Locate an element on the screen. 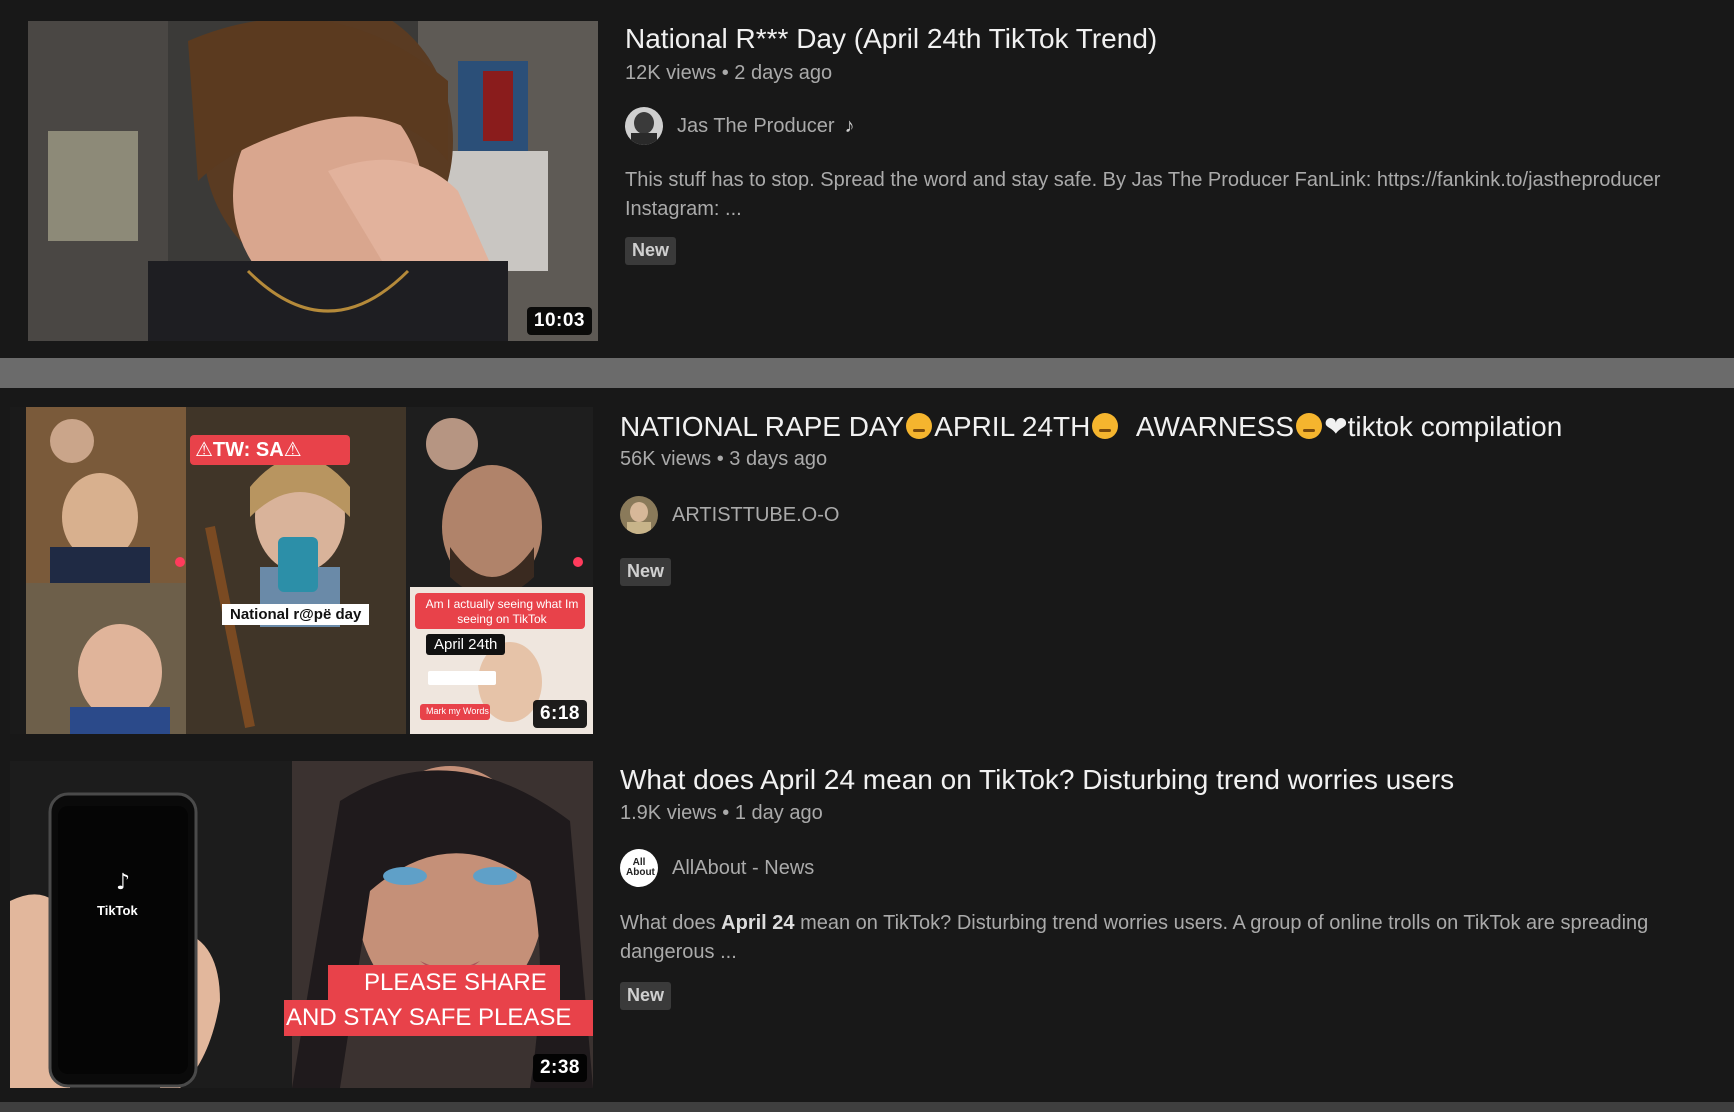 This screenshot has height=1112, width=1734. view-count: 12K views is located at coordinates (671, 73).